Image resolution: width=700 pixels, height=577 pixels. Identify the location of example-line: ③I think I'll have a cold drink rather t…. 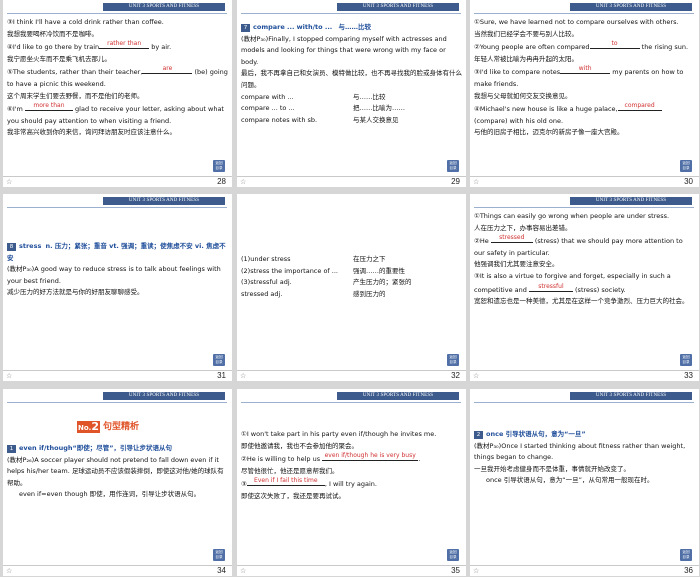
(85, 22).